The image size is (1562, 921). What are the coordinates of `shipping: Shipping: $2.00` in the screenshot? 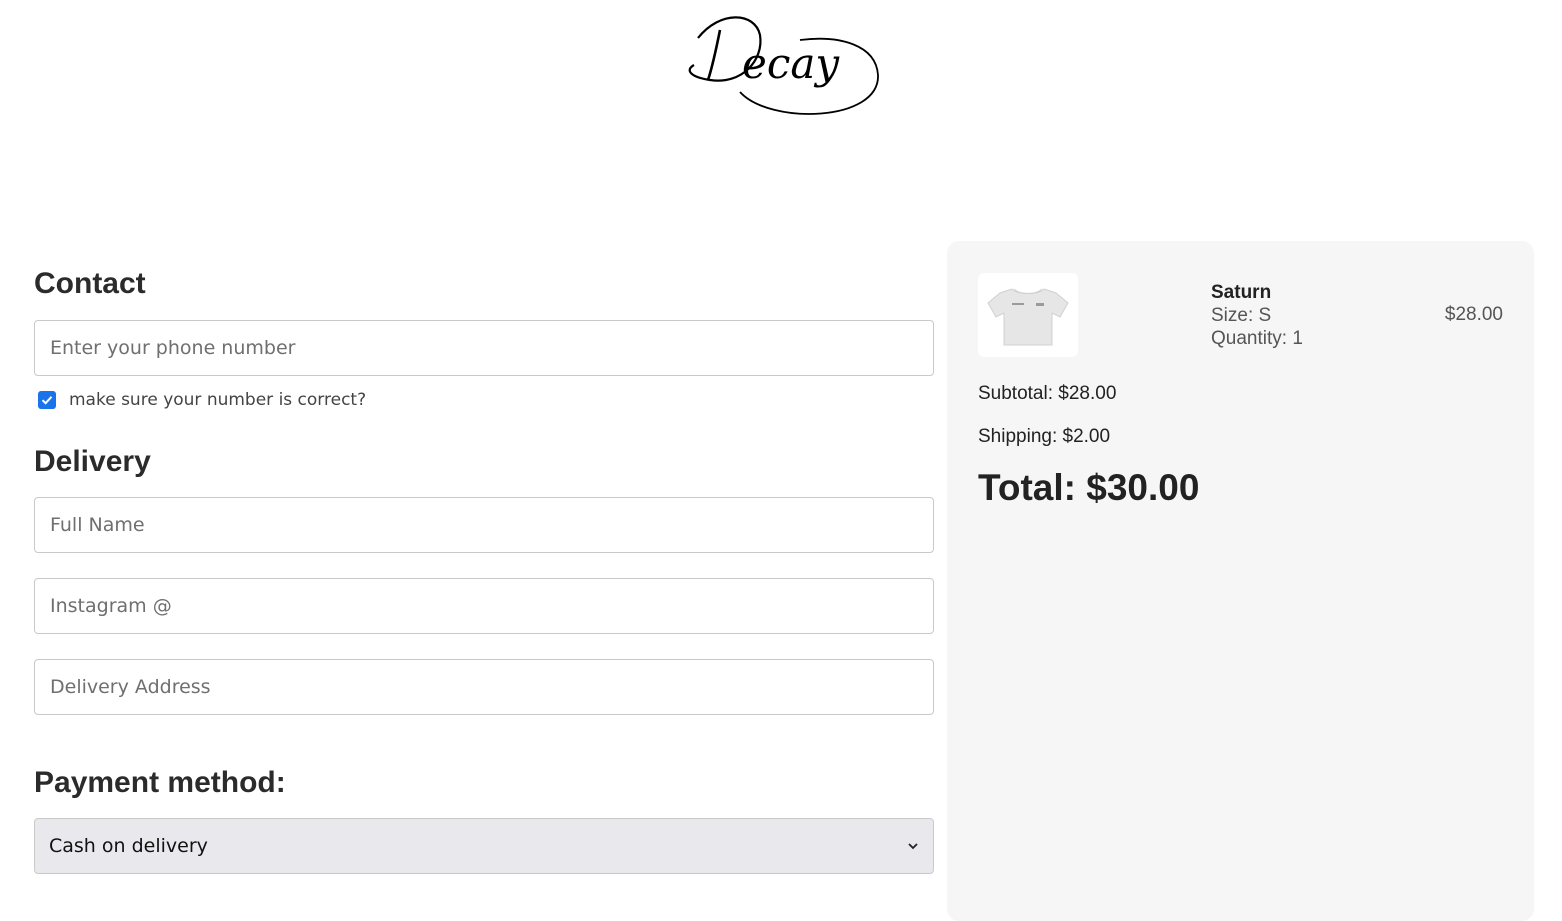 It's located at (1044, 436).